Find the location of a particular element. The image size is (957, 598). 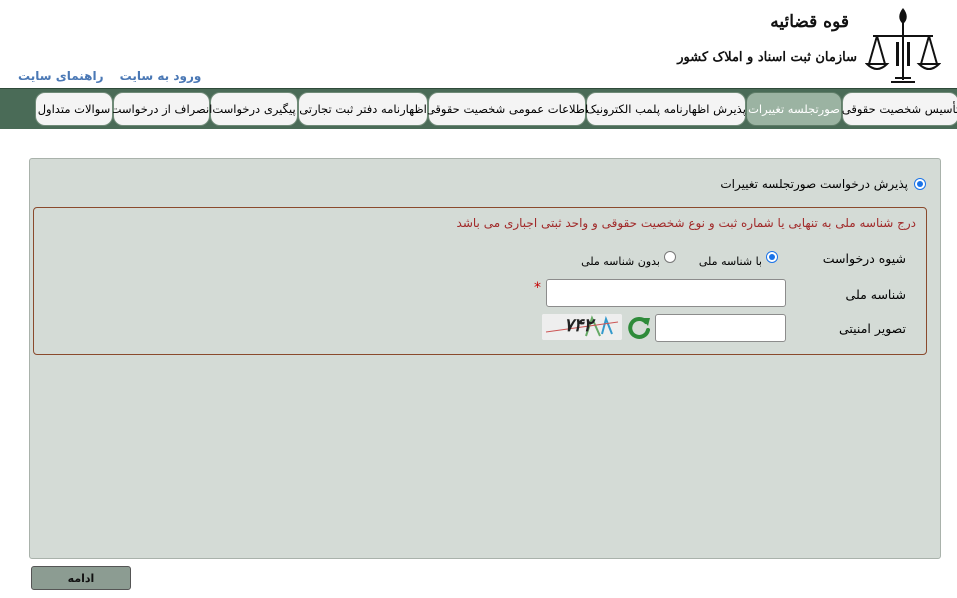

request-method-label: شیوه درخواست is located at coordinates (864, 258).